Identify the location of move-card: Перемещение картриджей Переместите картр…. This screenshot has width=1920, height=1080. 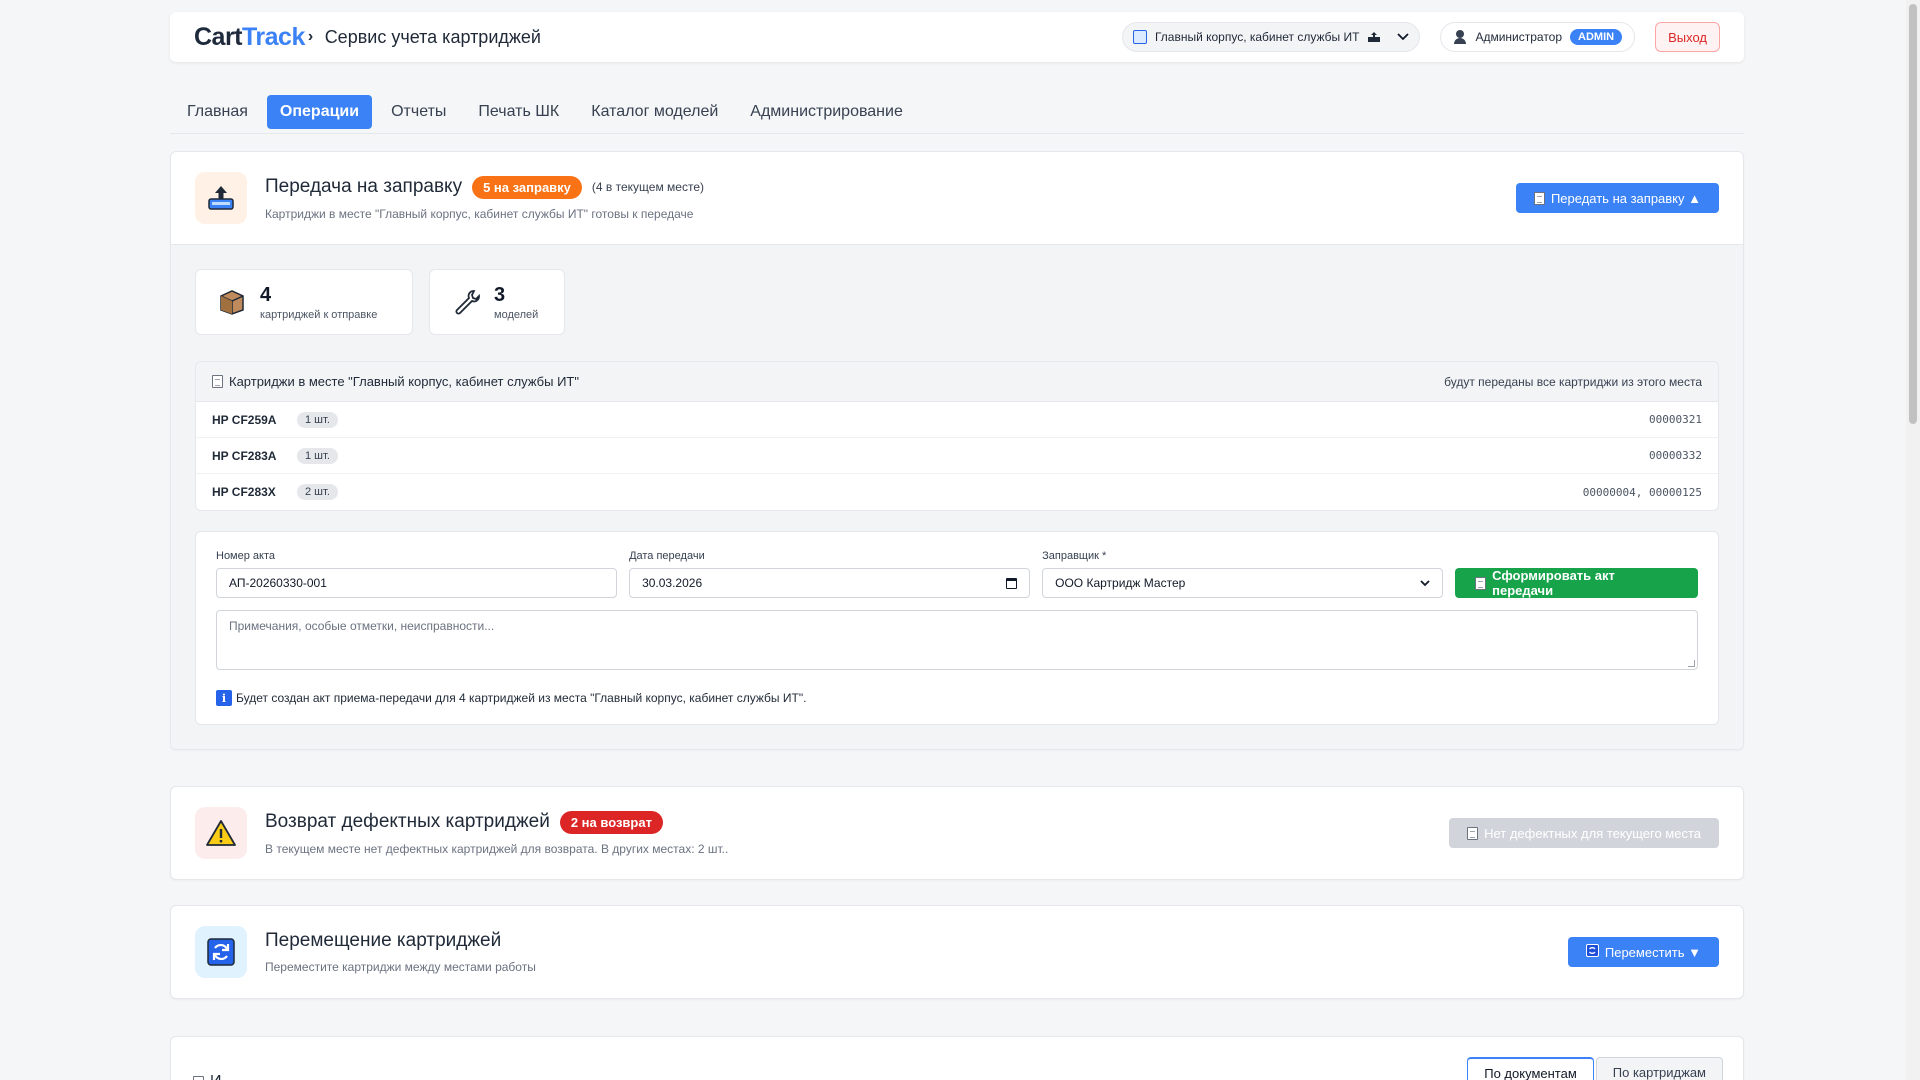
(957, 952).